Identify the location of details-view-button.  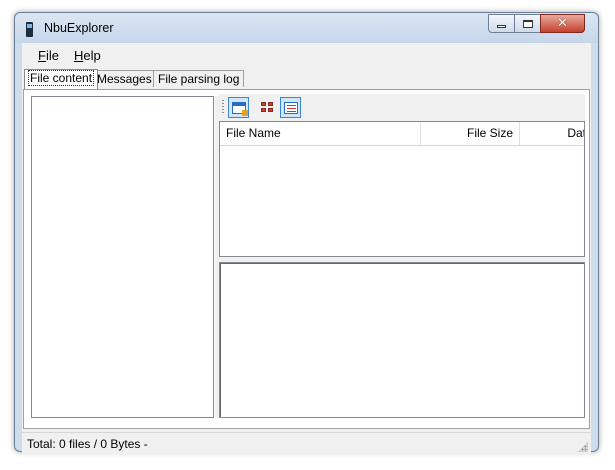
(290, 107).